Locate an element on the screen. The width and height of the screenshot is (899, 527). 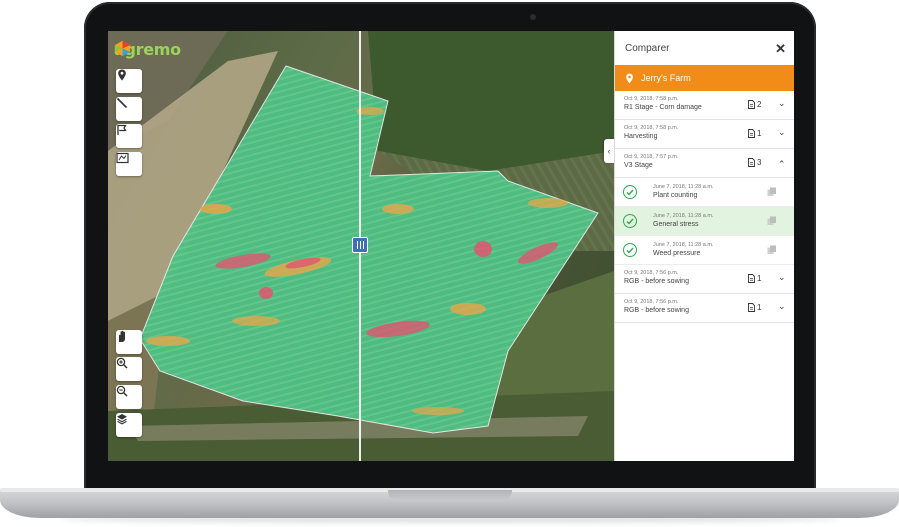
farm-name: Jerry's Farm is located at coordinates (666, 78).